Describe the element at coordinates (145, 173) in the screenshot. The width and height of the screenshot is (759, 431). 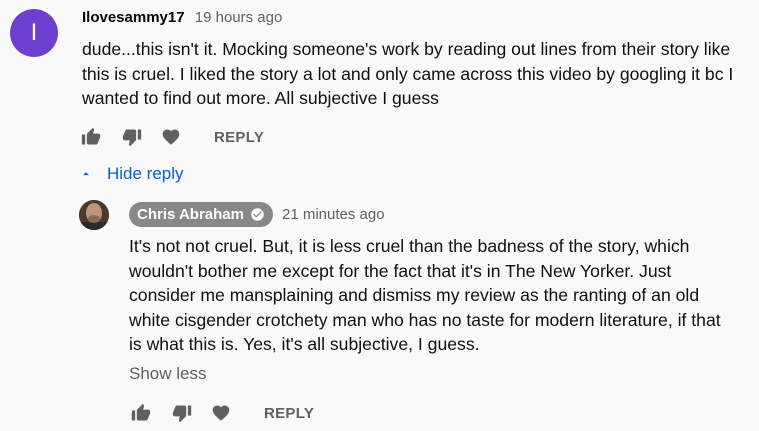
I see `hide-reply-label: Hide reply` at that location.